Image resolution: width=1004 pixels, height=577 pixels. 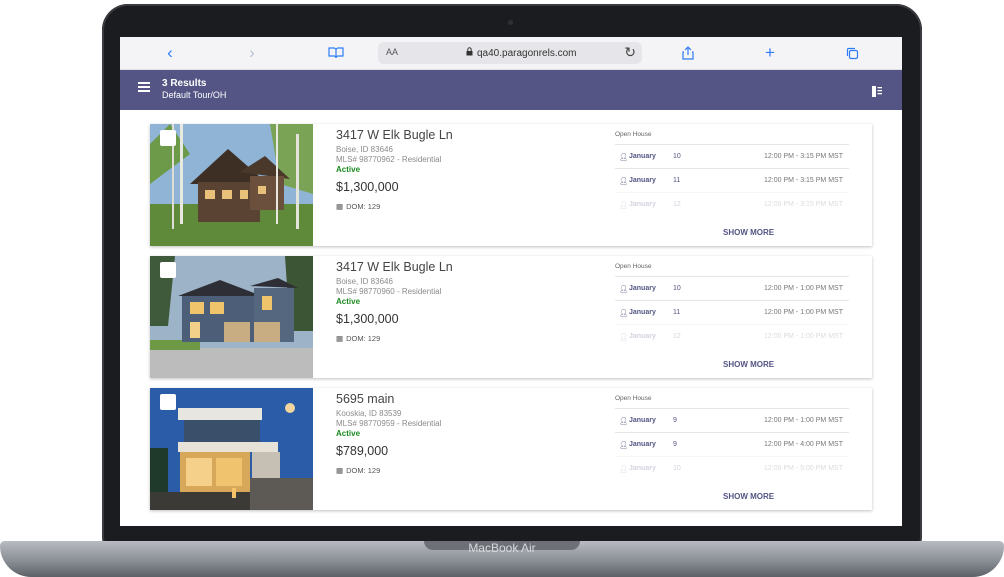 I want to click on oh-time: 12:00 PM - 5:00 PM MST, so click(x=803, y=468).